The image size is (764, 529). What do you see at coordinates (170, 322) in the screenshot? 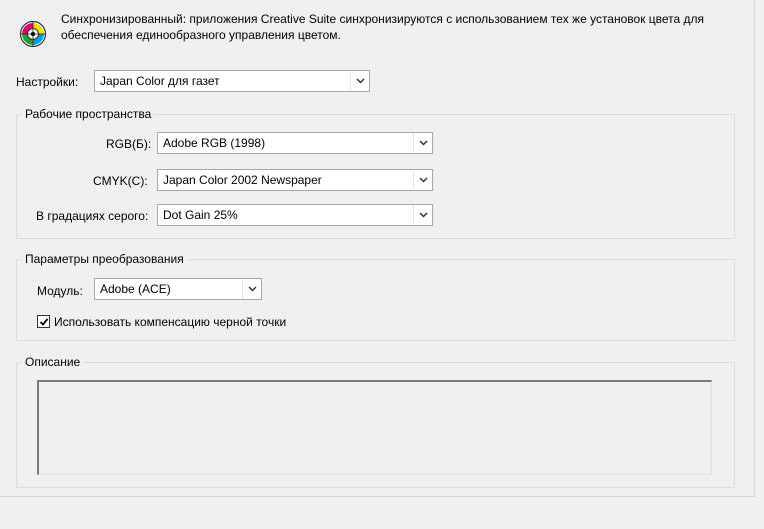
I see `black-point-label: Использовать компенсацию черной точки` at bounding box center [170, 322].